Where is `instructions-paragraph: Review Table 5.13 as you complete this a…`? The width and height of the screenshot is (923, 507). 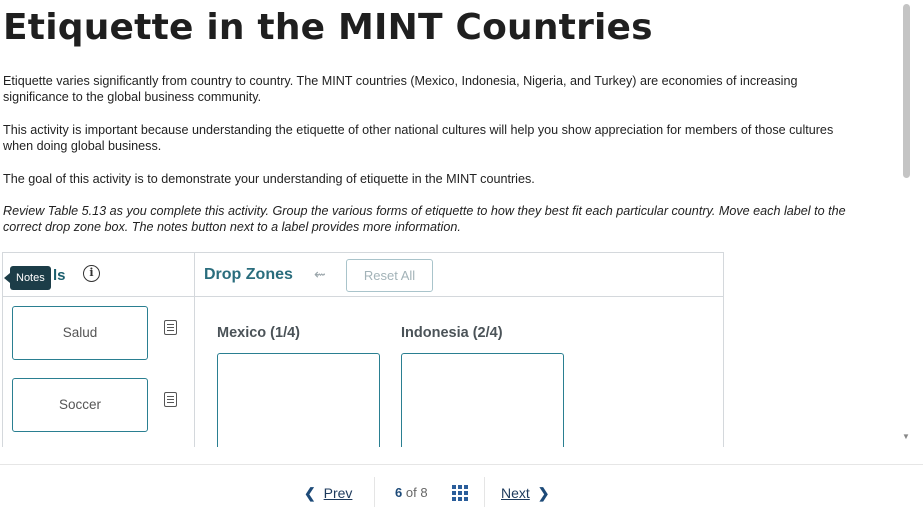
instructions-paragraph: Review Table 5.13 as you complete this a… is located at coordinates (424, 219).